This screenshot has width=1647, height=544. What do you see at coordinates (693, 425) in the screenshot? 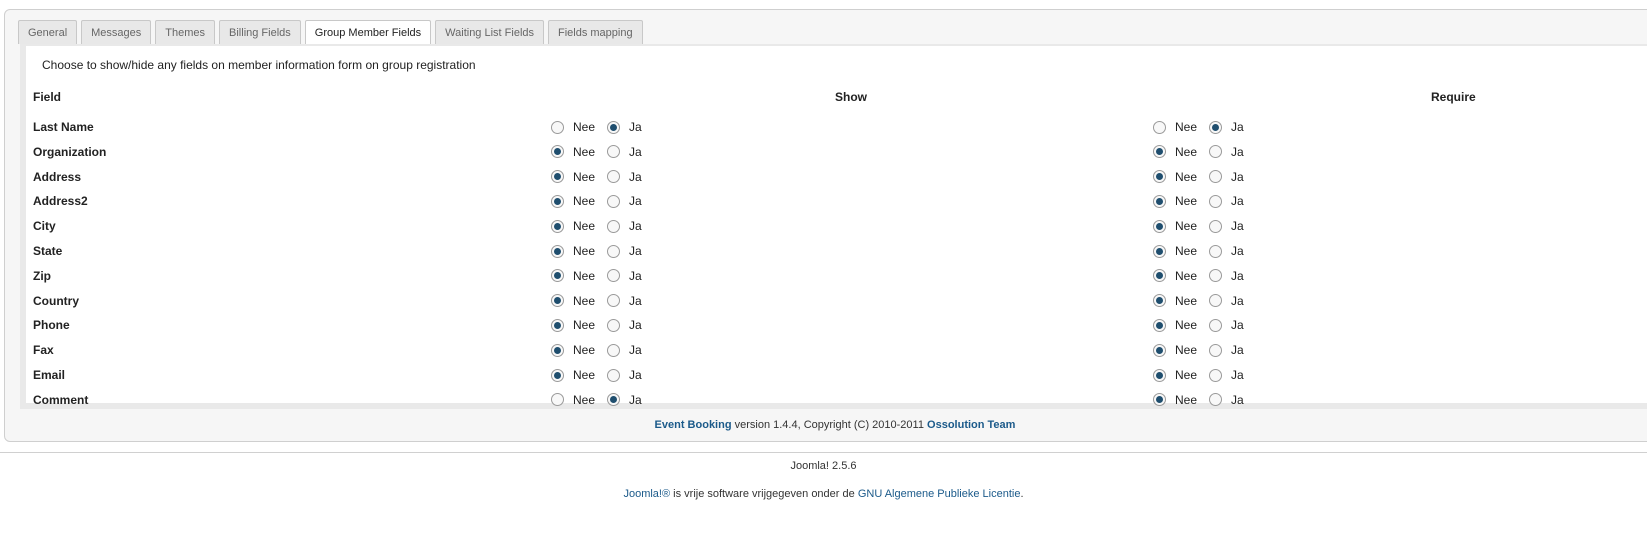
I see `event-booking-link: Event Booking` at bounding box center [693, 425].